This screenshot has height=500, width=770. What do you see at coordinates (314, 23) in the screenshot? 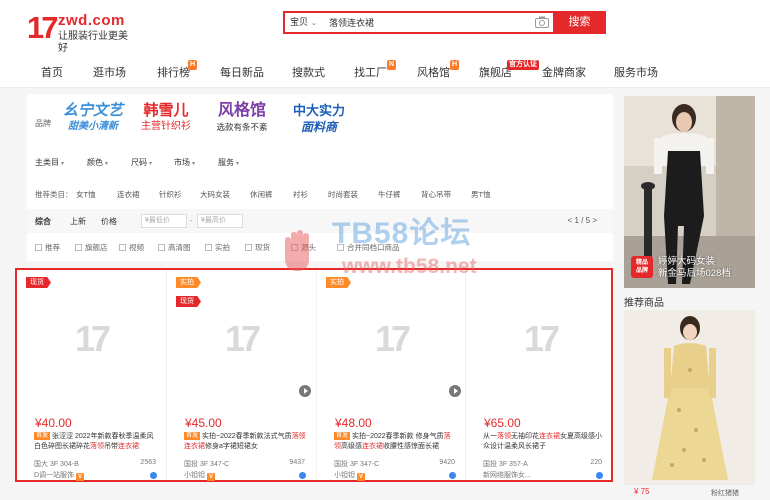
I see `chevron-down-icon: ⌄` at bounding box center [314, 23].